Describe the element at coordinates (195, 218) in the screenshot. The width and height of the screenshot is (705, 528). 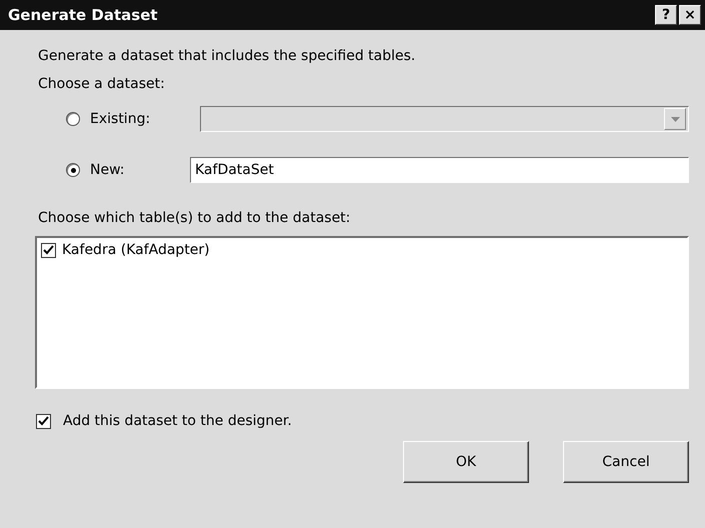
I see `section-label: Choose which table(s) to add to the dataset:` at that location.